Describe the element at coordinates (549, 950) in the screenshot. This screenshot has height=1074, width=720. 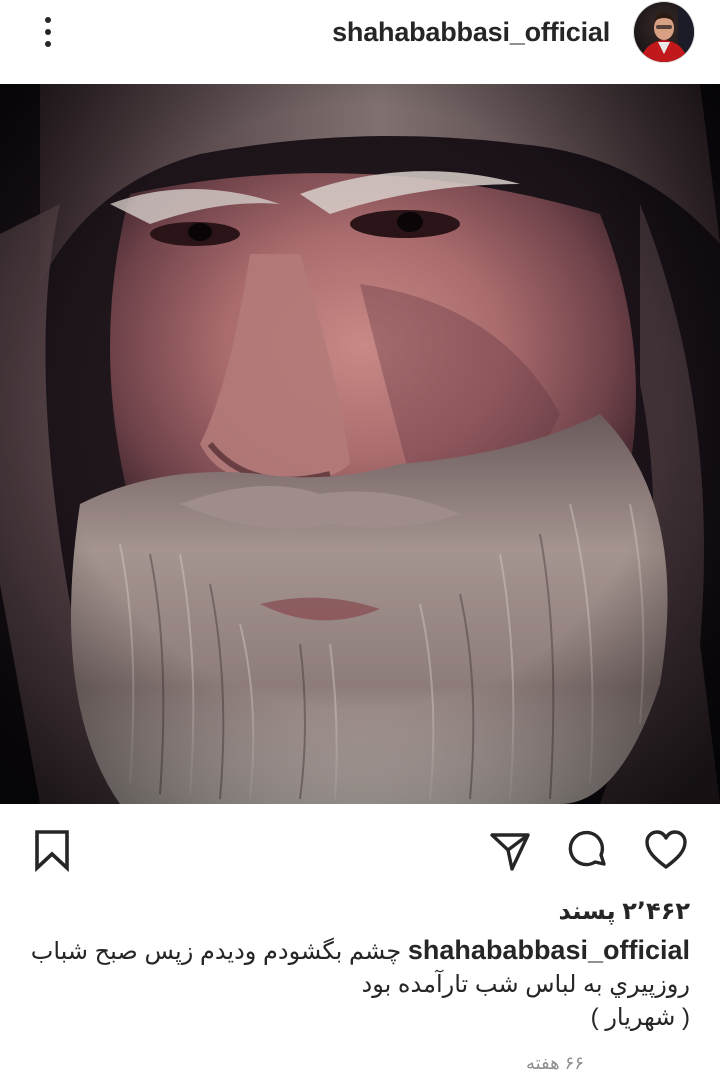
I see `caption-username: shahababbasi_official` at that location.